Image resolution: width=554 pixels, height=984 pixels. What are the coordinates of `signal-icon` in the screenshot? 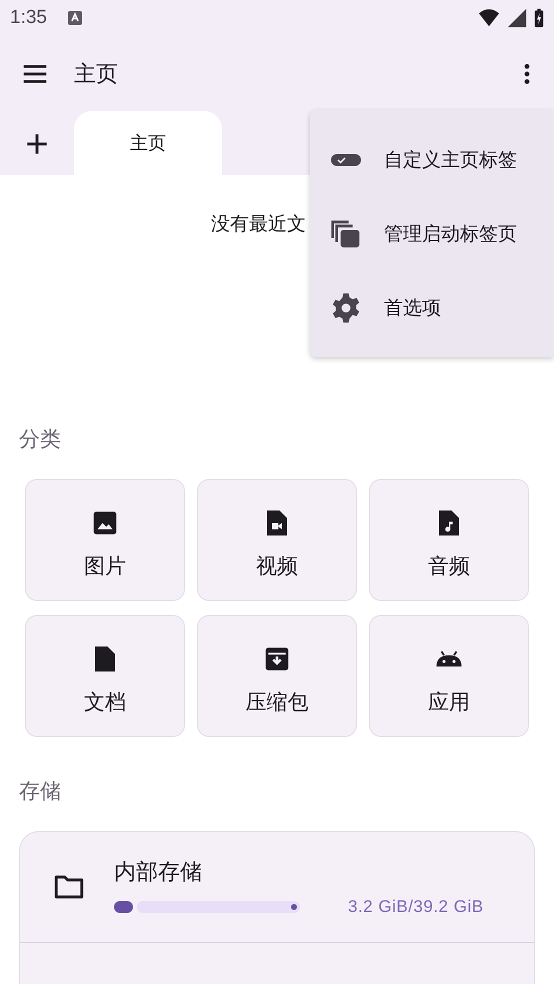 It's located at (517, 18).